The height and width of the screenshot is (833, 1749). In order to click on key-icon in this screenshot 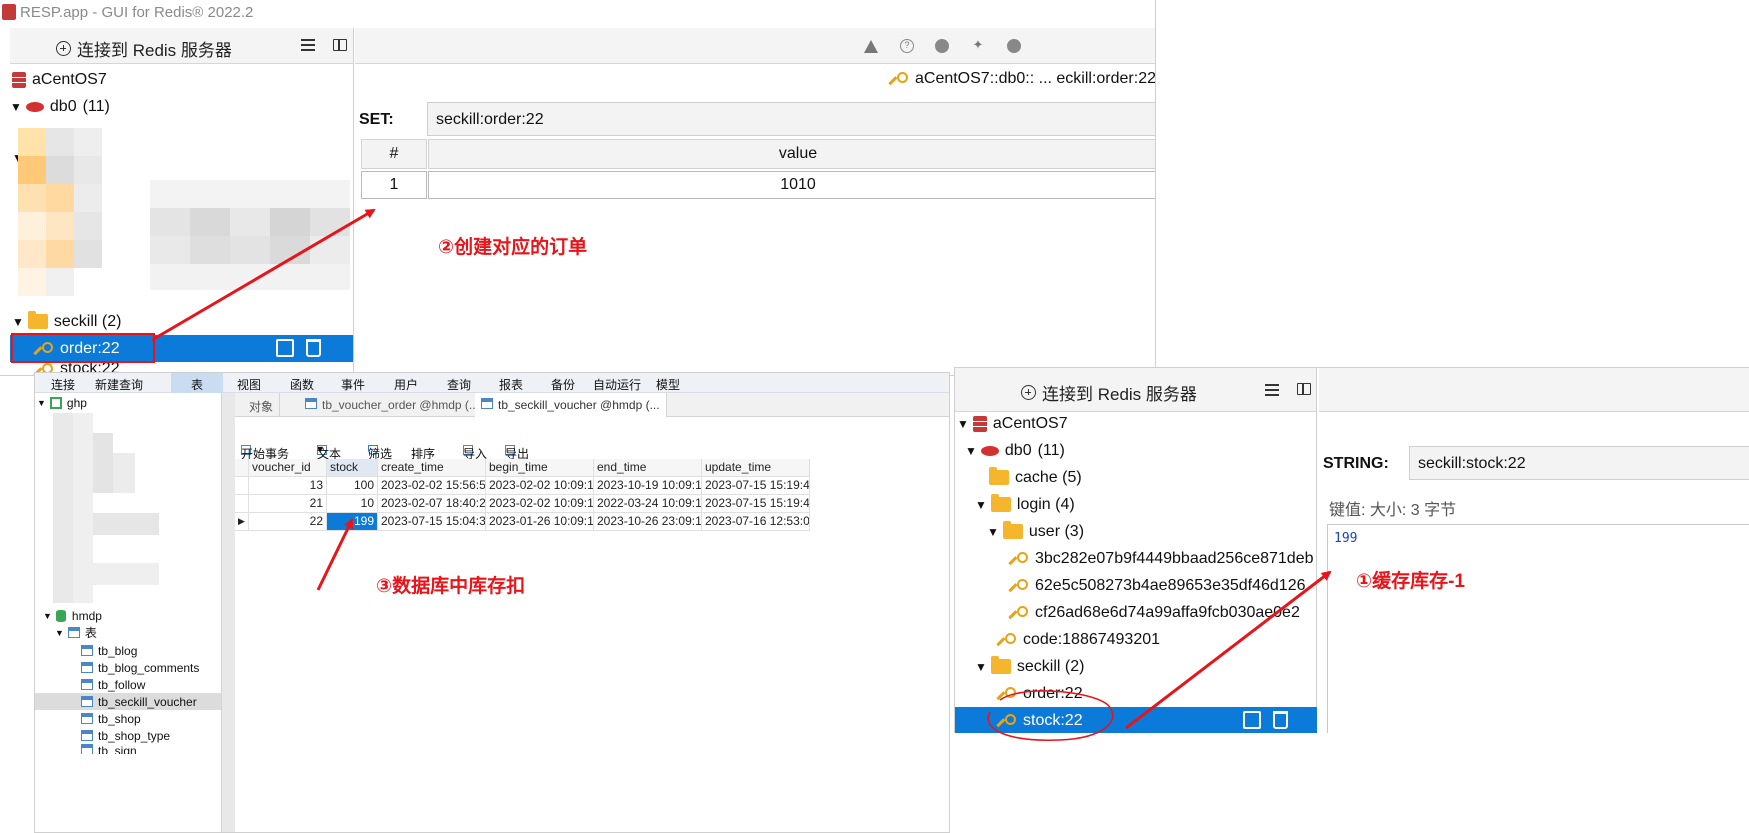, I will do `click(1009, 640)`.